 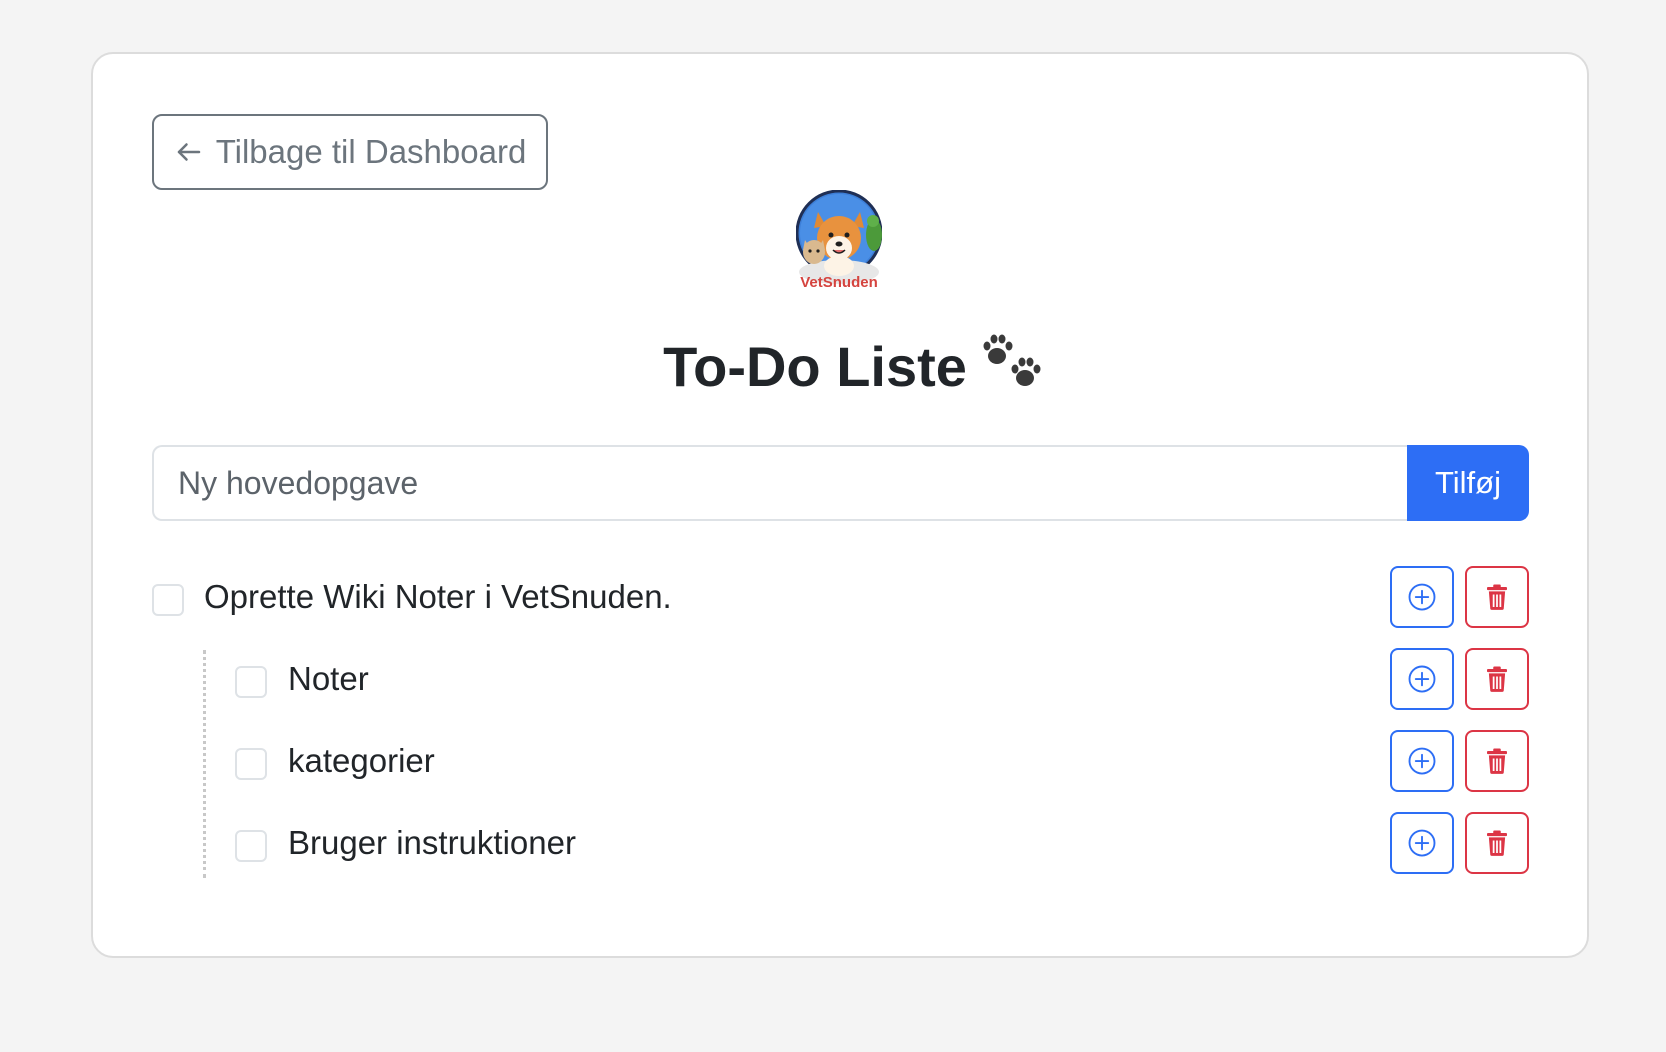 What do you see at coordinates (840, 679) in the screenshot?
I see `subtask-row: Noter` at bounding box center [840, 679].